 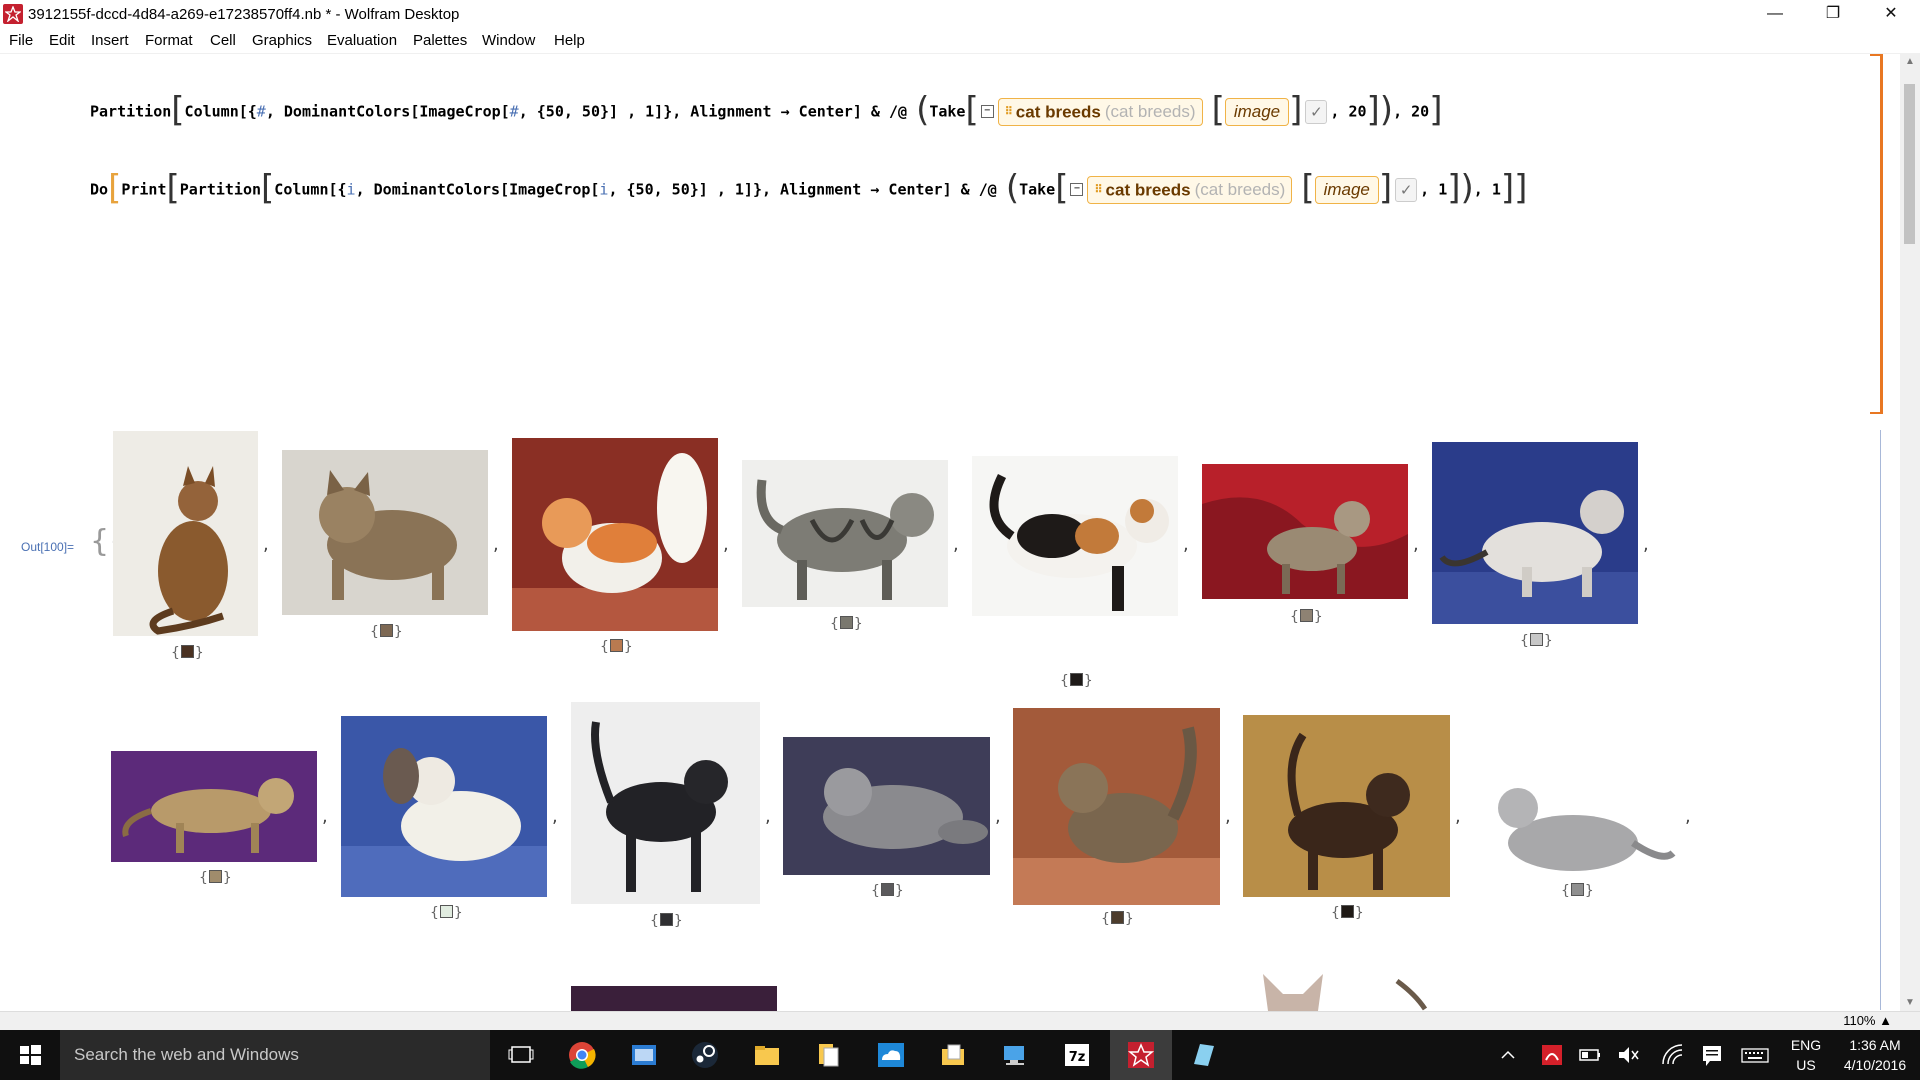 What do you see at coordinates (1203, 1055) in the screenshot?
I see `app-icon-blue` at bounding box center [1203, 1055].